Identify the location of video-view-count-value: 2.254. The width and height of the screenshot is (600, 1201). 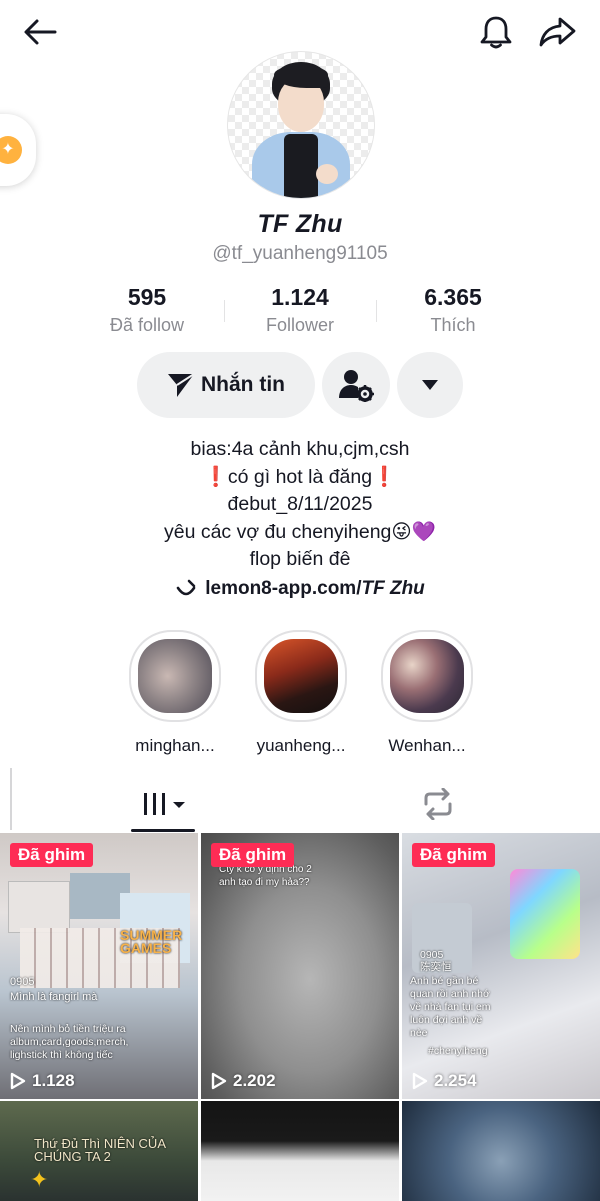
(455, 1080).